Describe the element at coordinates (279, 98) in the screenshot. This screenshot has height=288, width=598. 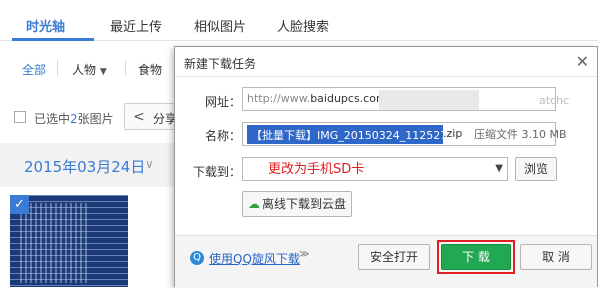
I see `url-prefix: http://www.` at that location.